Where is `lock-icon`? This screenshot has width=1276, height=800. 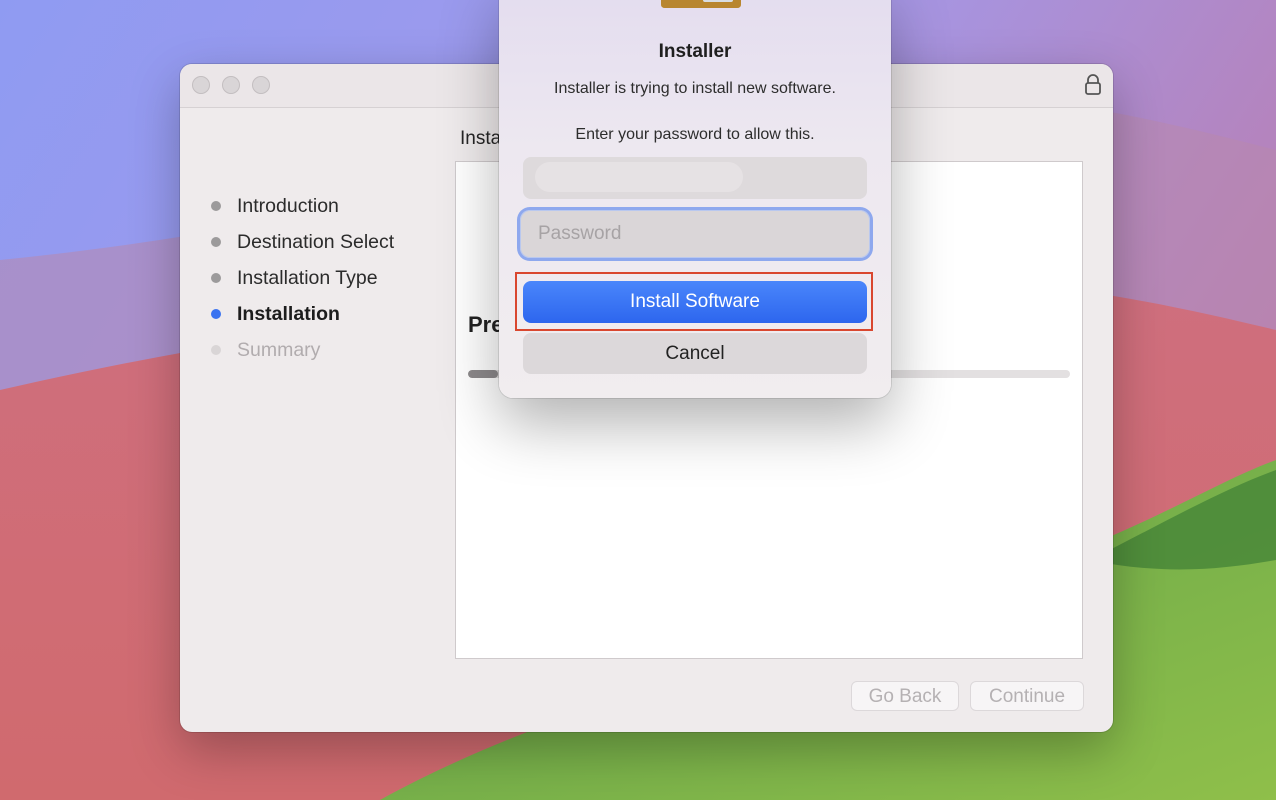
lock-icon is located at coordinates (1093, 85).